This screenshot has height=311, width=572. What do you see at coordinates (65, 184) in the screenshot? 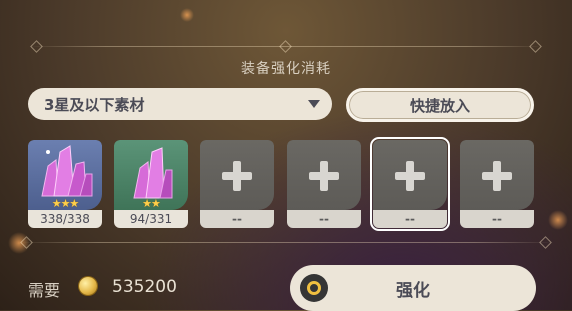
I see `material-slot: ★★★ 338/338` at bounding box center [65, 184].